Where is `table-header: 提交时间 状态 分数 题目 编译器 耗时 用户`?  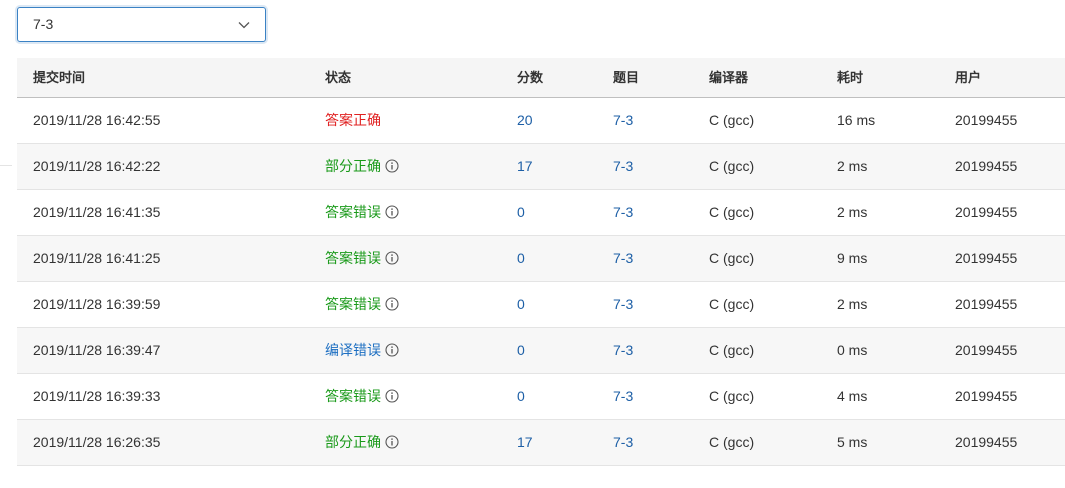
table-header: 提交时间 状态 分数 题目 编译器 耗时 用户 is located at coordinates (541, 78).